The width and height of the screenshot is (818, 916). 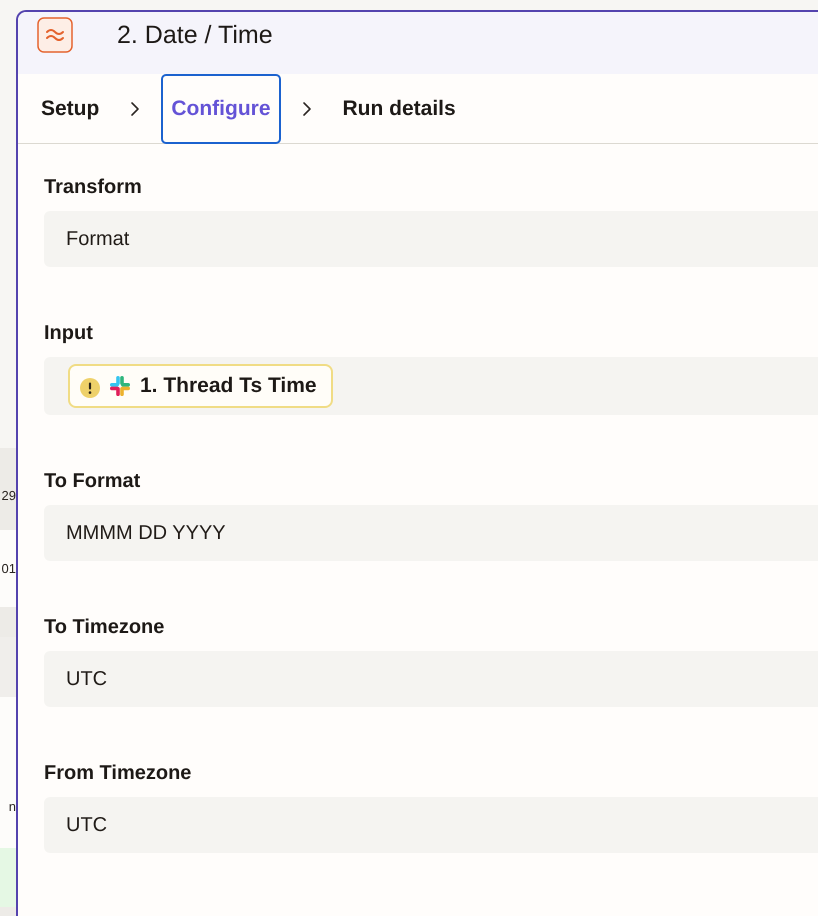 What do you see at coordinates (55, 35) in the screenshot?
I see `wave-lines-icon` at bounding box center [55, 35].